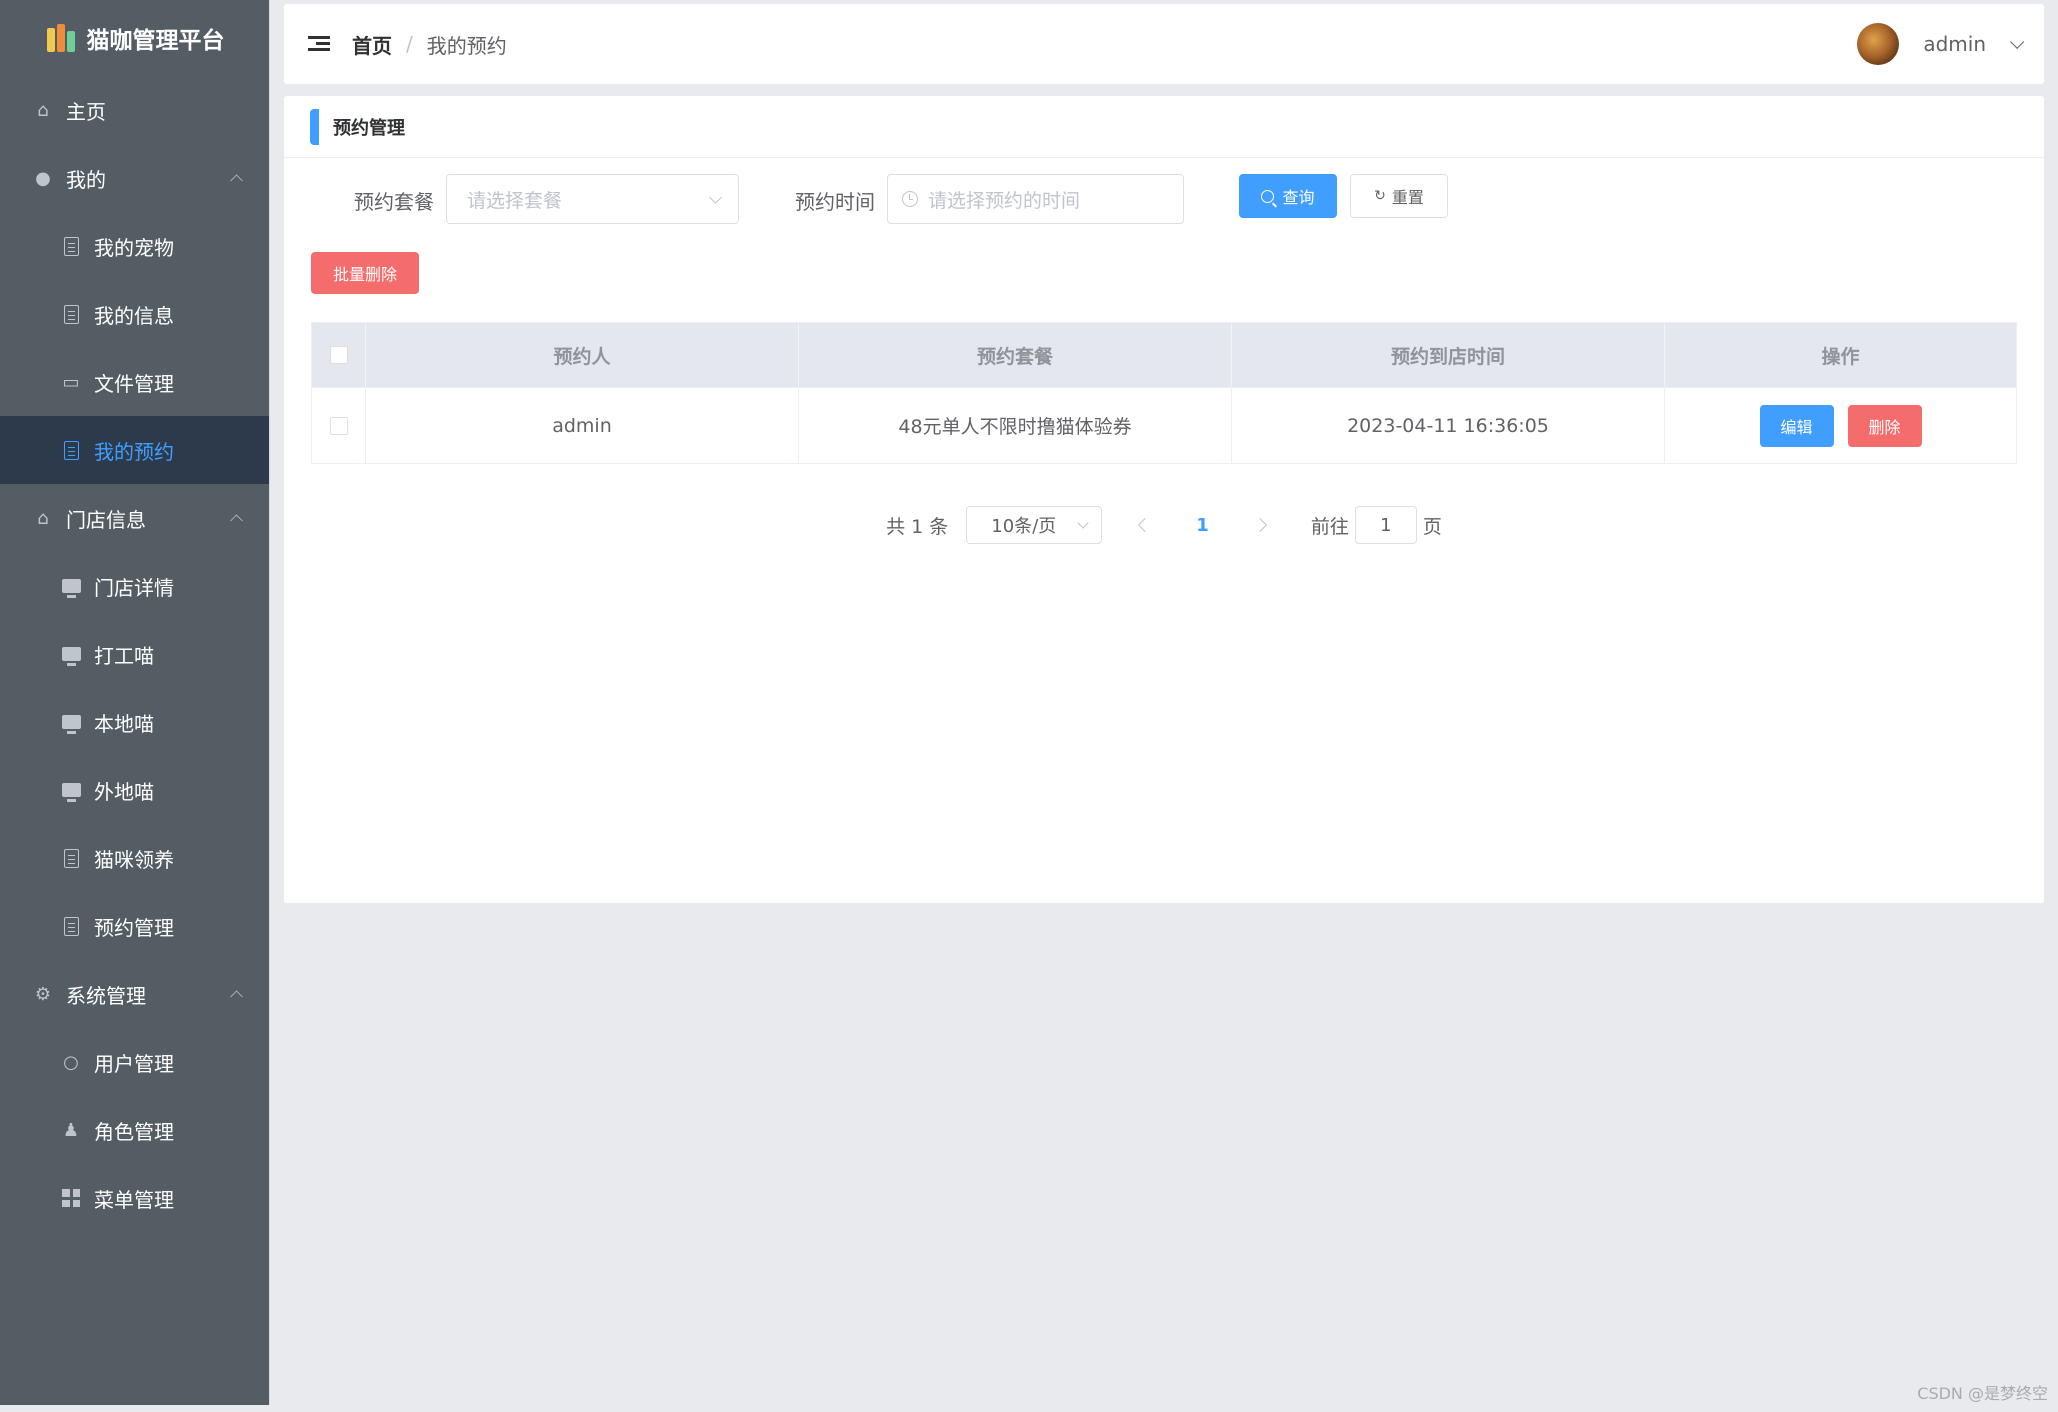 The height and width of the screenshot is (1412, 2058). I want to click on cell-package: 48元单人不限时撸猫体验券, so click(1015, 425).